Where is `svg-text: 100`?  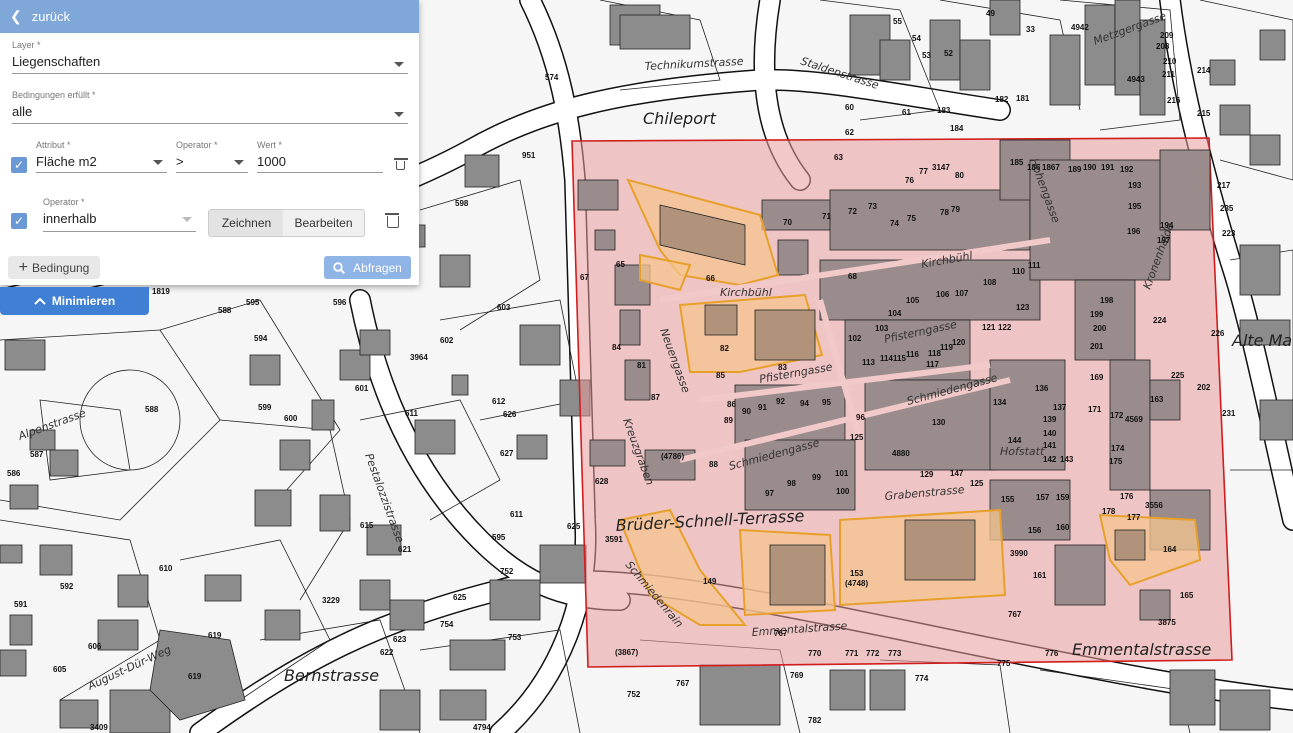
svg-text: 100 is located at coordinates (843, 491).